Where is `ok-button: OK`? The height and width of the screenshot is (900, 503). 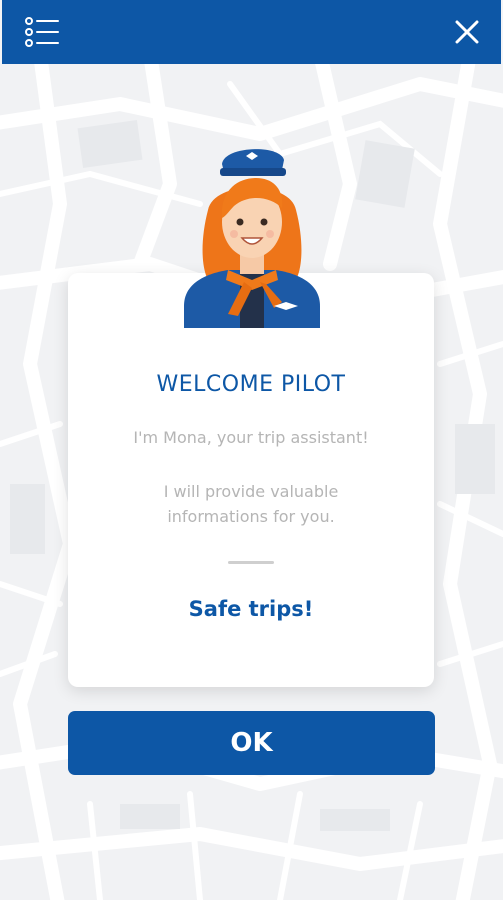 ok-button: OK is located at coordinates (251, 743).